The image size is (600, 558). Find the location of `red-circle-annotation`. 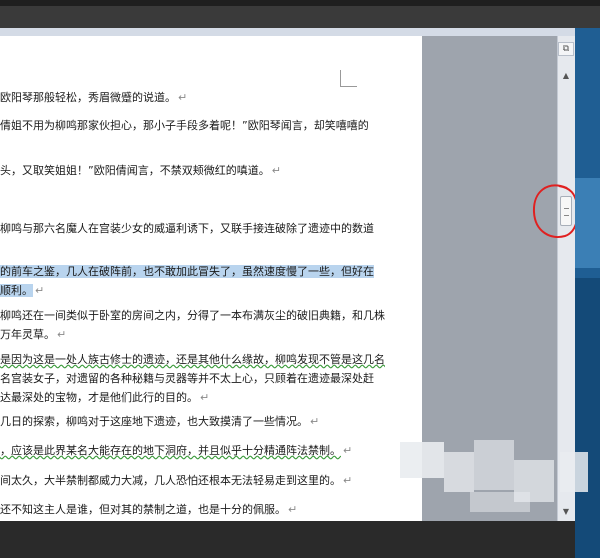

red-circle-annotation is located at coordinates (555, 211).